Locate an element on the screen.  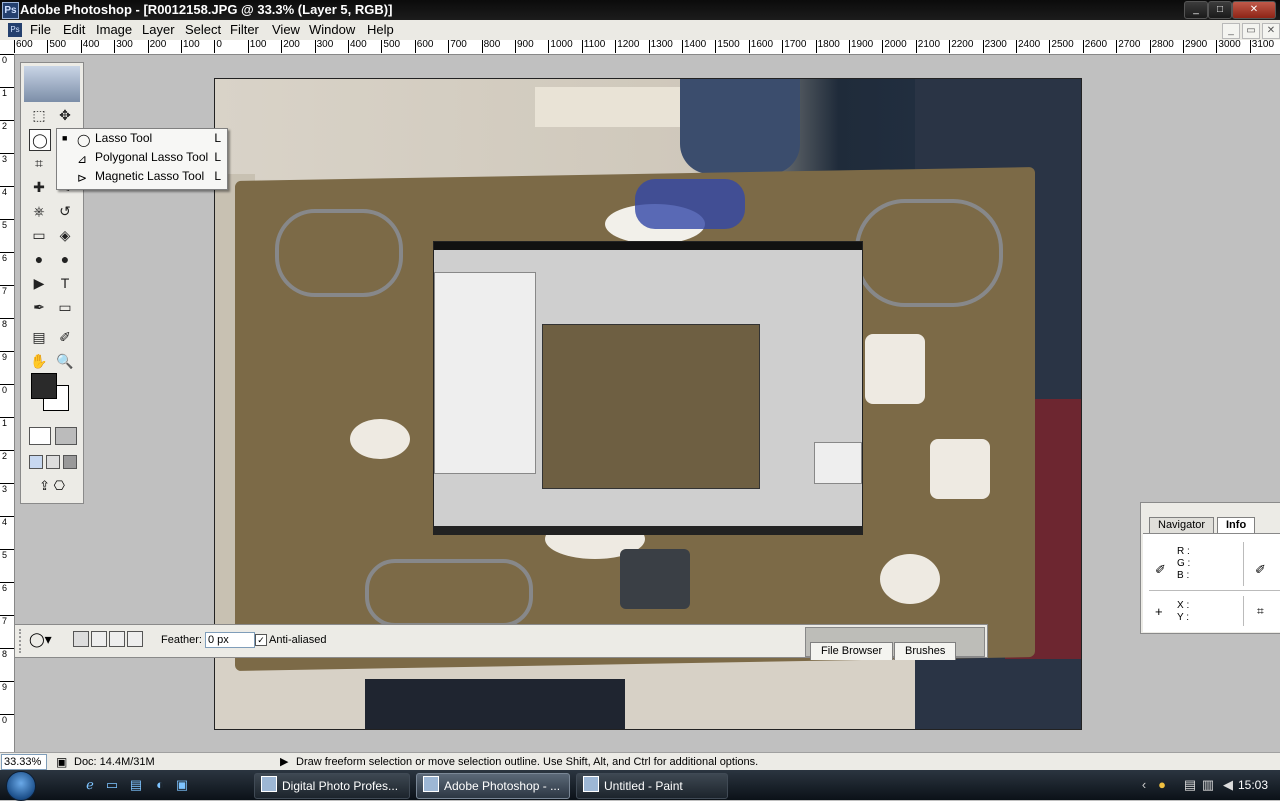
intersect-selection-icon is located at coordinates (135, 639).